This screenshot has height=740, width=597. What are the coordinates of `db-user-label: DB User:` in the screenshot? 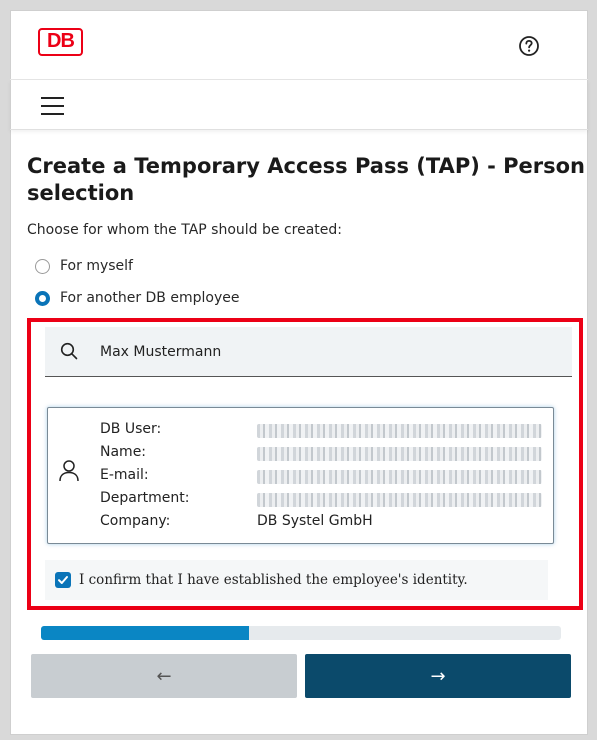 It's located at (131, 429).